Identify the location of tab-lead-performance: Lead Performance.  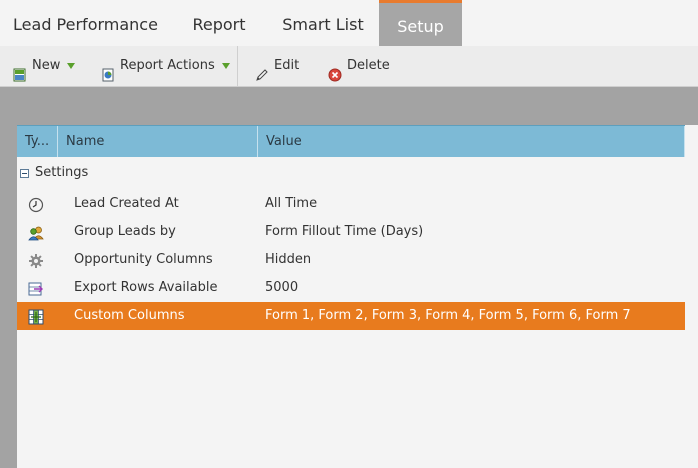
(85, 23).